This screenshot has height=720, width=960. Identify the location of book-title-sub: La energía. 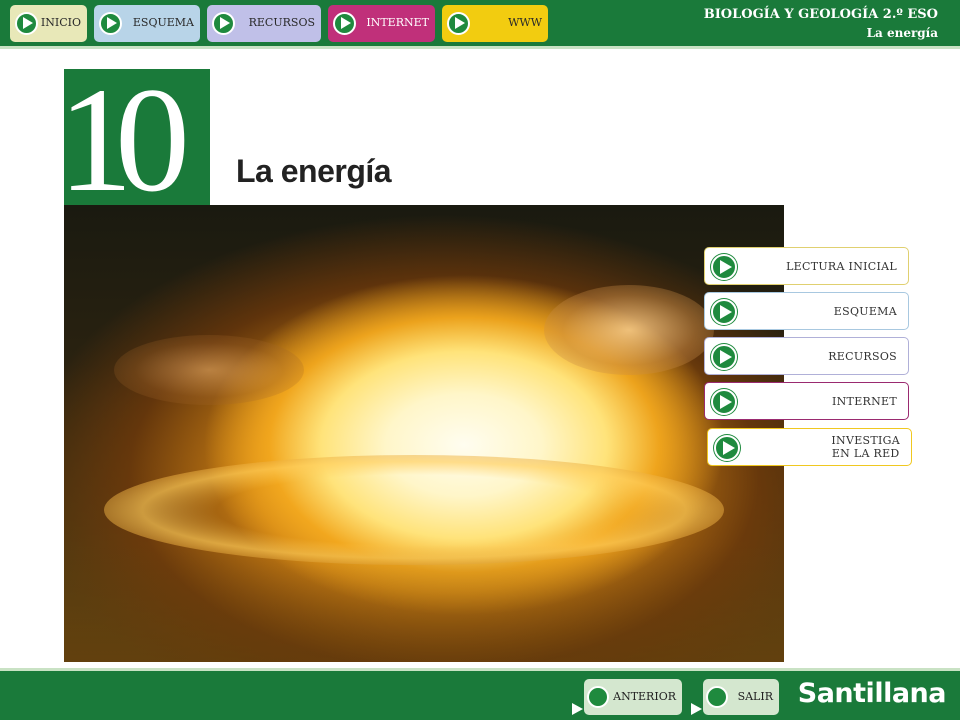
(902, 33).